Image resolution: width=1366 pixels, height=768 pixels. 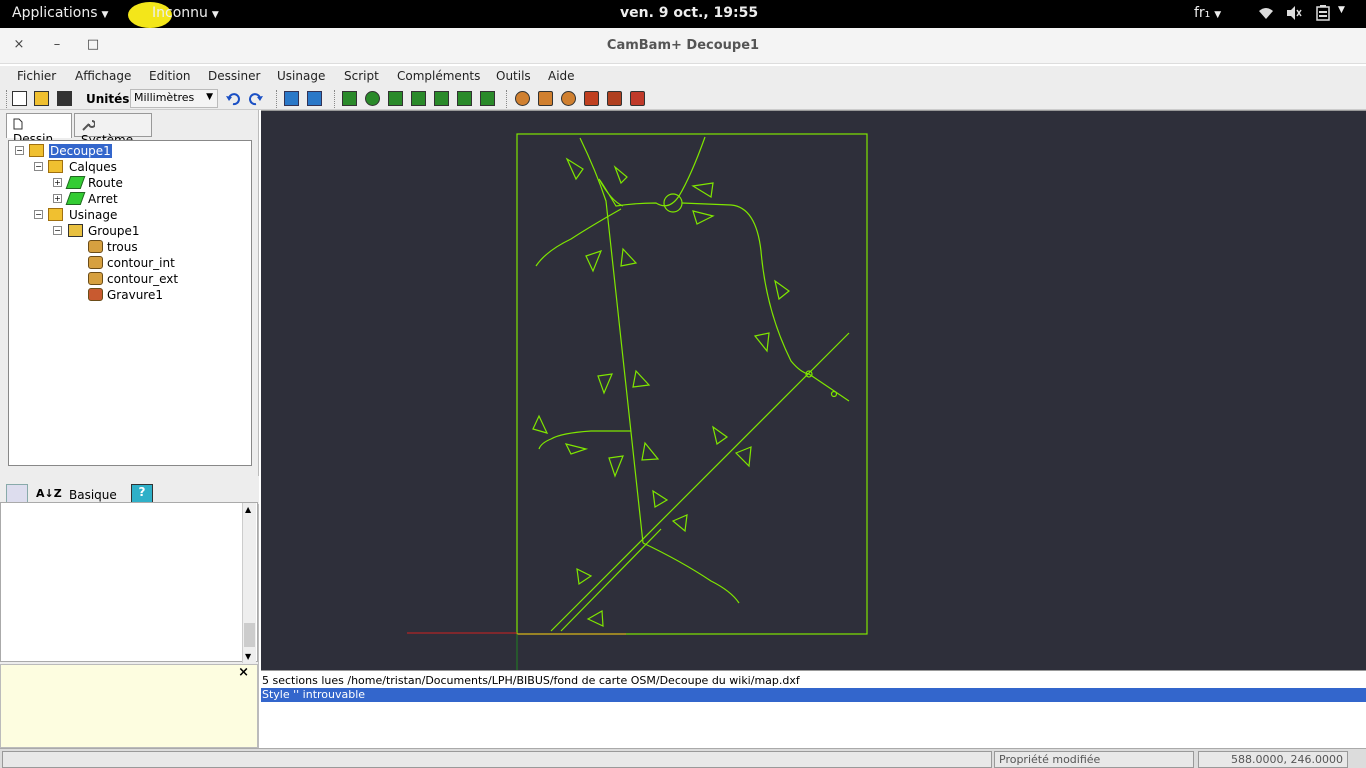 What do you see at coordinates (1202, 13) in the screenshot?
I see `keyboard-label: fr₁` at bounding box center [1202, 13].